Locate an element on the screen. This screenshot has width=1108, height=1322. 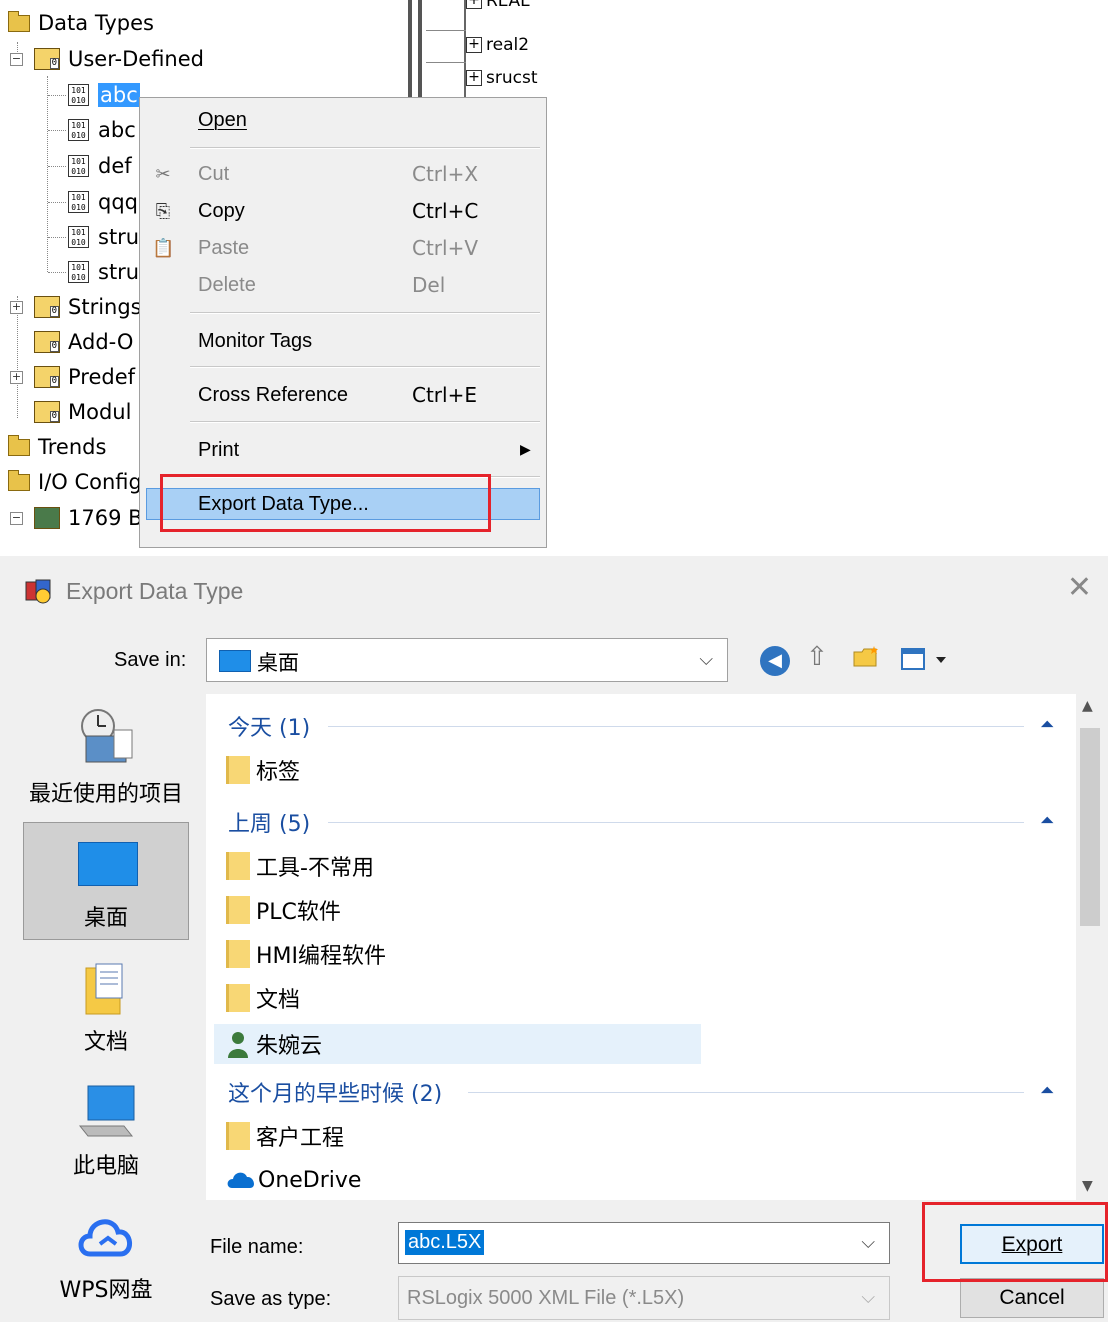
tree-module: 0 Modul is located at coordinates (82, 412).